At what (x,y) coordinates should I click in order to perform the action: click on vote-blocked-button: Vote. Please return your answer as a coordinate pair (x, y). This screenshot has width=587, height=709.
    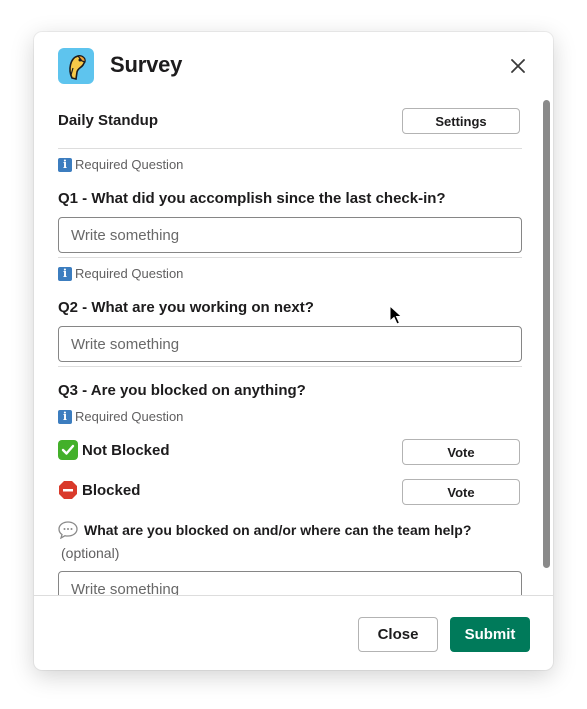
    Looking at the image, I should click on (461, 492).